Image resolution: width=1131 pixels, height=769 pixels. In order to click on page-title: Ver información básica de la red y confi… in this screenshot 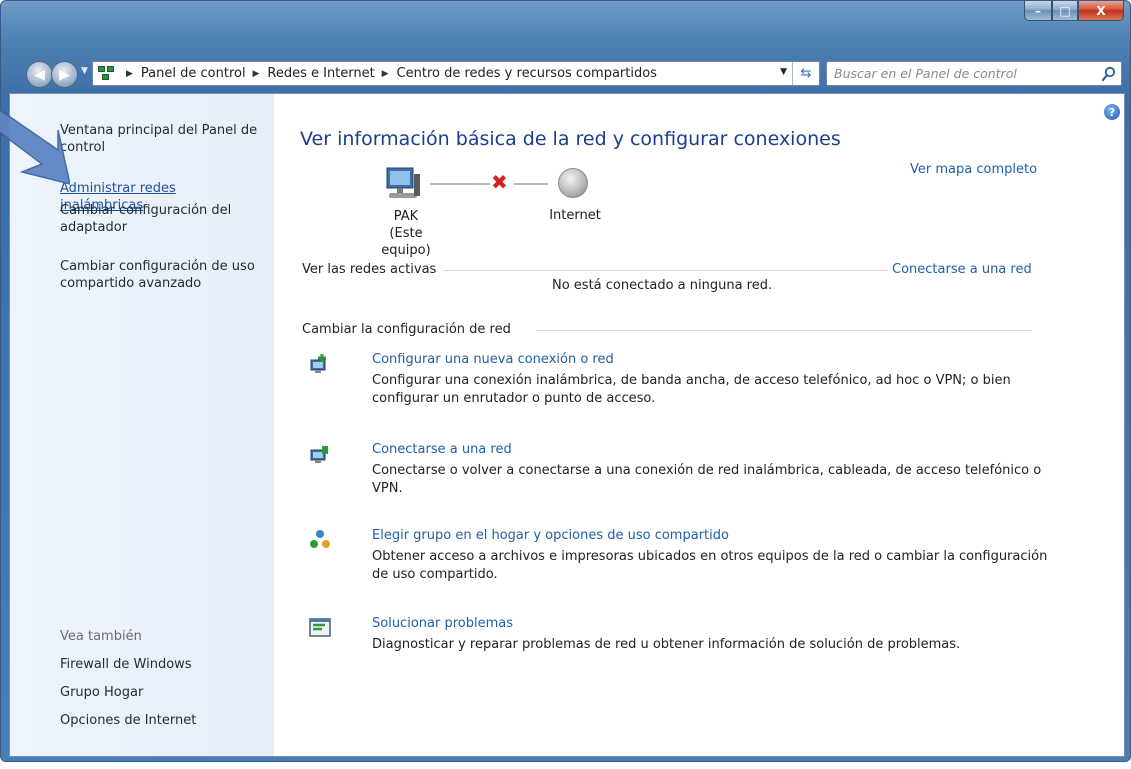, I will do `click(570, 139)`.